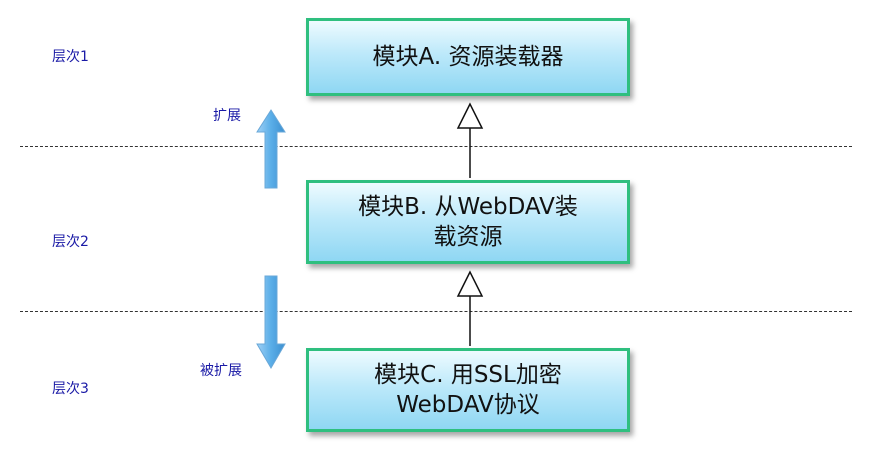 This screenshot has width=869, height=454. What do you see at coordinates (468, 207) in the screenshot?
I see `module-b-title-line1: 模块B. 从WebDAV装` at bounding box center [468, 207].